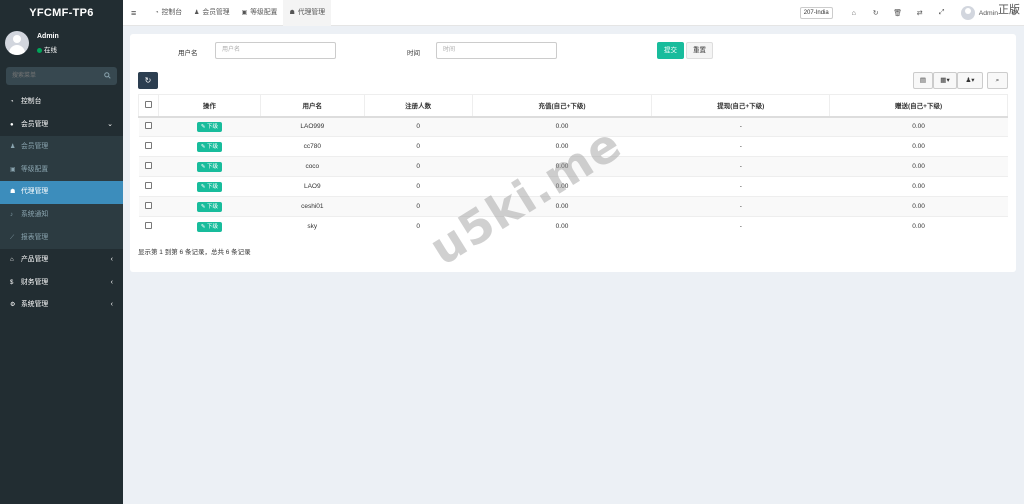 Image resolution: width=1024 pixels, height=504 pixels. I want to click on sidebar-item-reports: ⟋ 报表管理, so click(61, 238).